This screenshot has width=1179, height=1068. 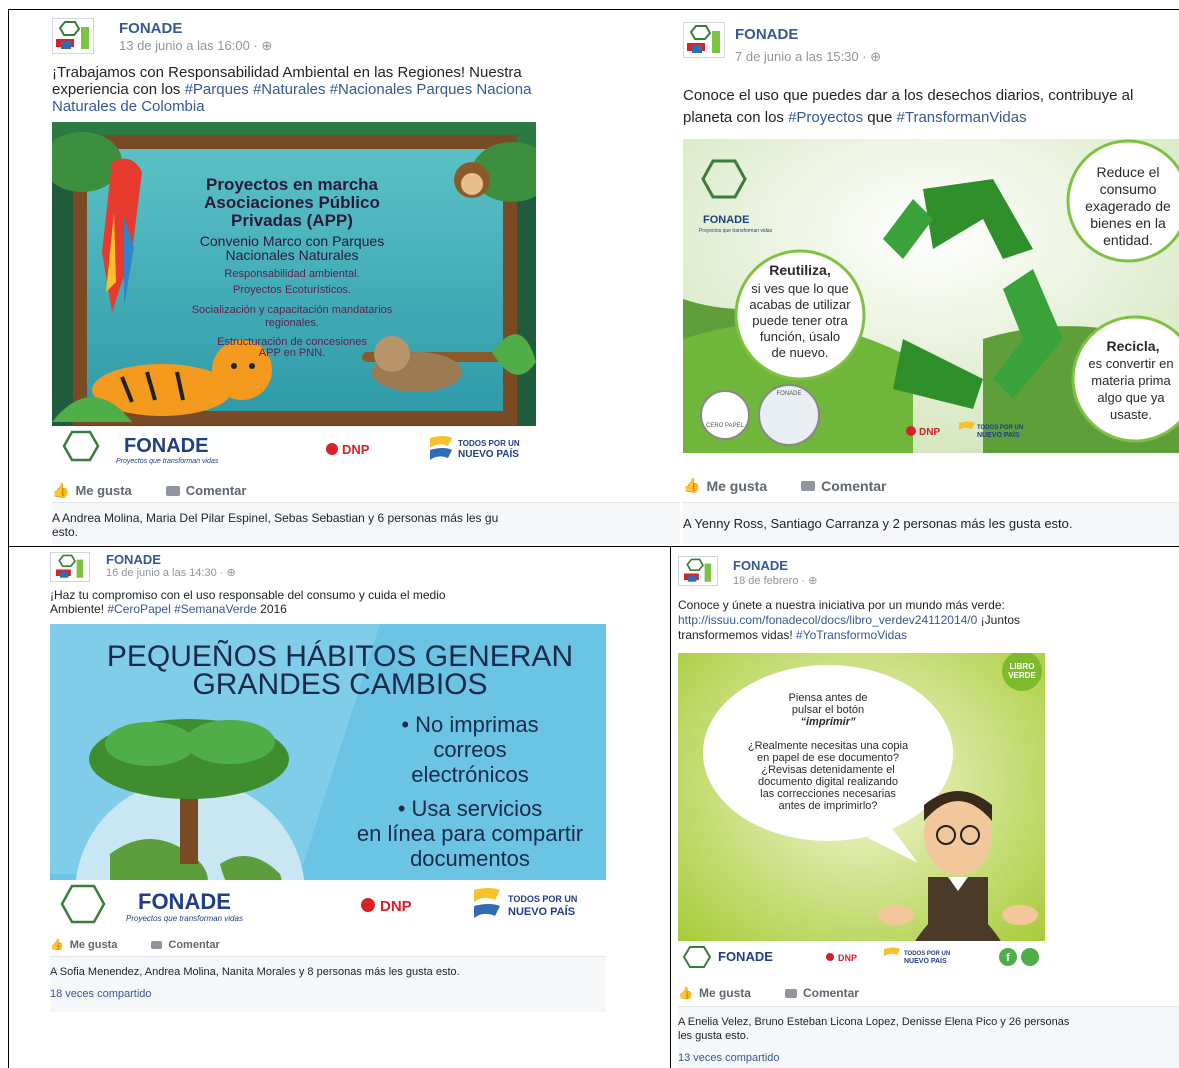 What do you see at coordinates (1030, 957) in the screenshot?
I see `twitter-icon` at bounding box center [1030, 957].